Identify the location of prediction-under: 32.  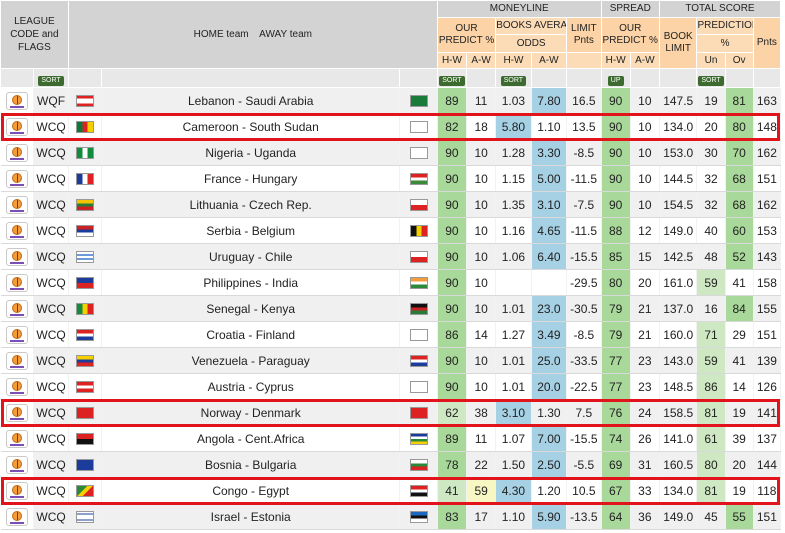
(711, 204).